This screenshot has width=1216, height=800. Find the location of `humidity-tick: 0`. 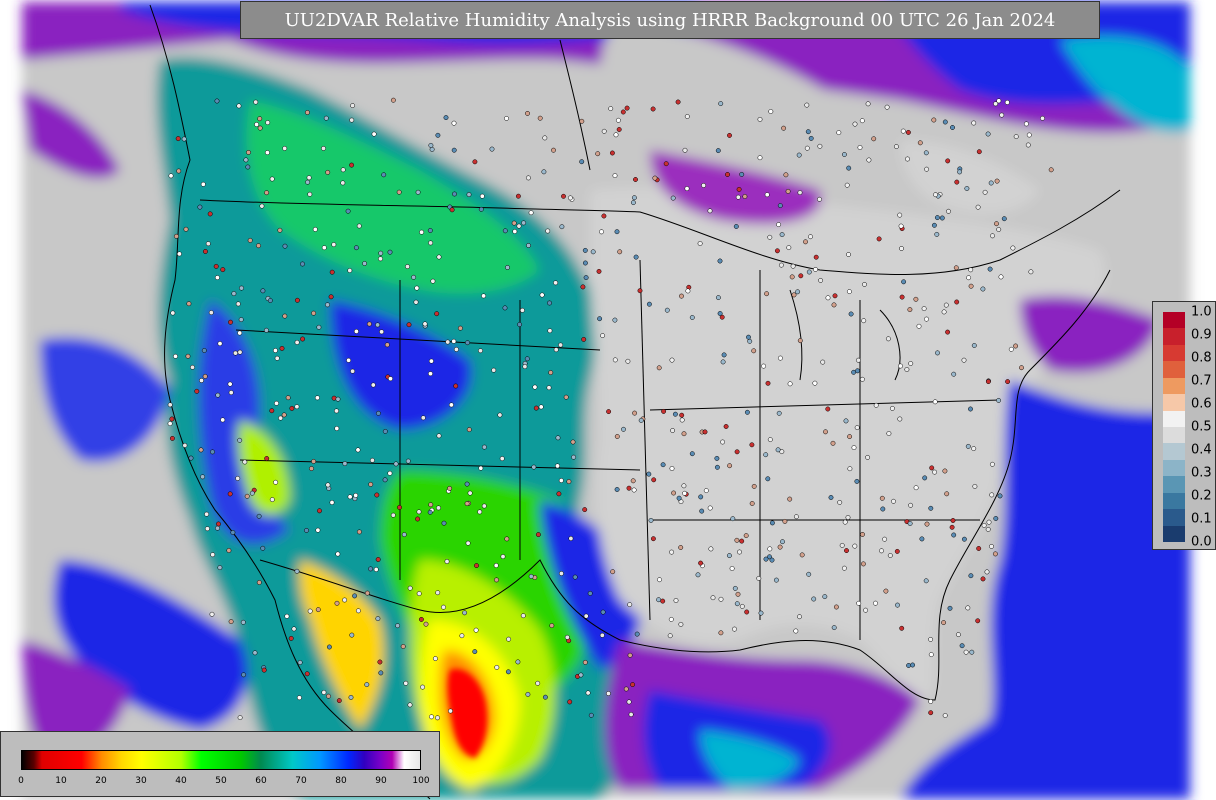

humidity-tick: 0 is located at coordinates (21, 781).